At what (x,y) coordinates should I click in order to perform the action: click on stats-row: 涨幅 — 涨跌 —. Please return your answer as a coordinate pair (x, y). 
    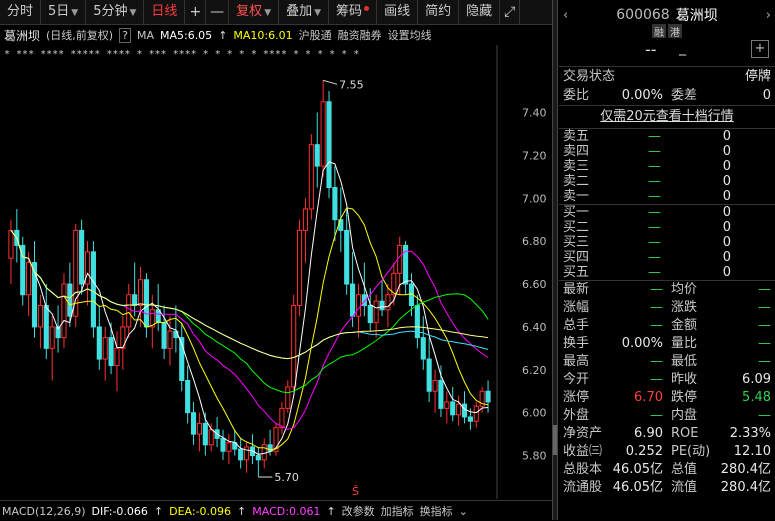
    Looking at the image, I should click on (667, 308).